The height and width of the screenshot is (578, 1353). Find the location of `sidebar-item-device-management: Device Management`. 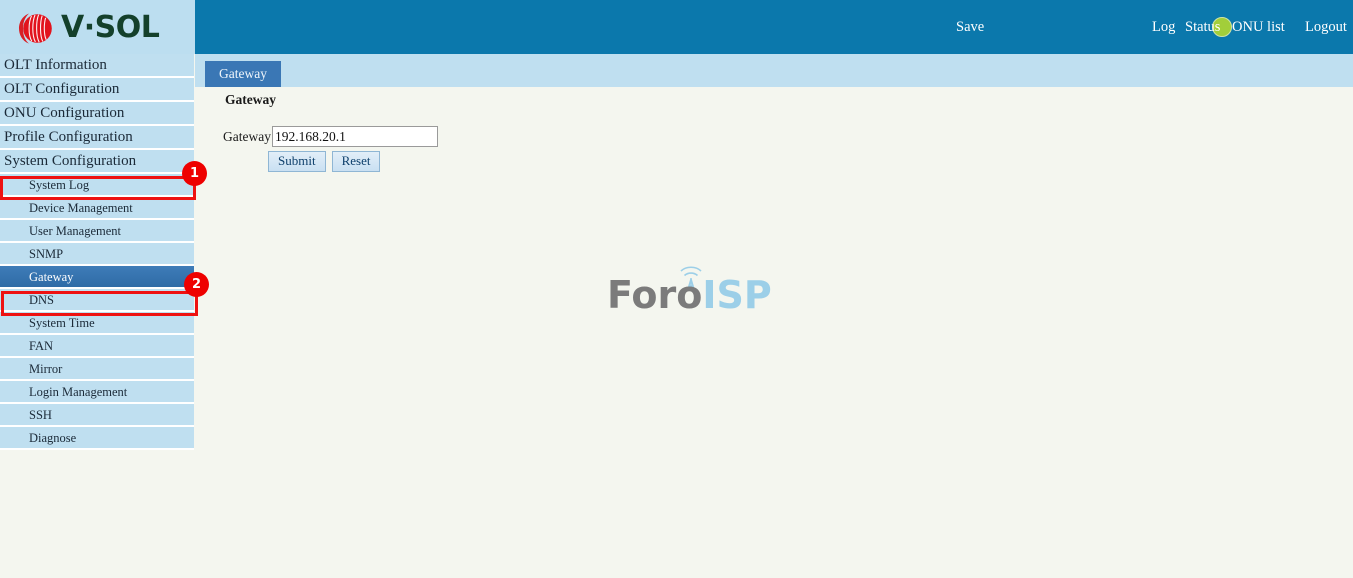

sidebar-item-device-management: Device Management is located at coordinates (97, 208).